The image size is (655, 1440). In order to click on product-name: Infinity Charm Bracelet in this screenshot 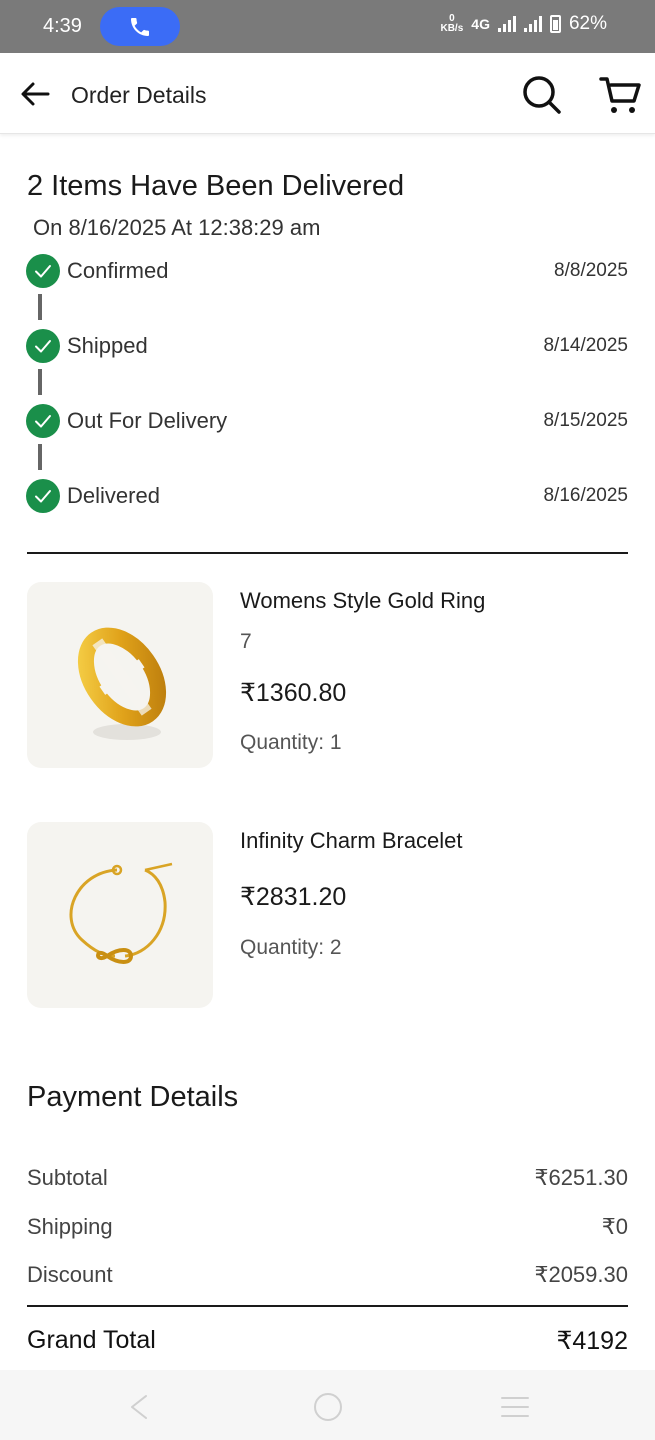, I will do `click(351, 841)`.